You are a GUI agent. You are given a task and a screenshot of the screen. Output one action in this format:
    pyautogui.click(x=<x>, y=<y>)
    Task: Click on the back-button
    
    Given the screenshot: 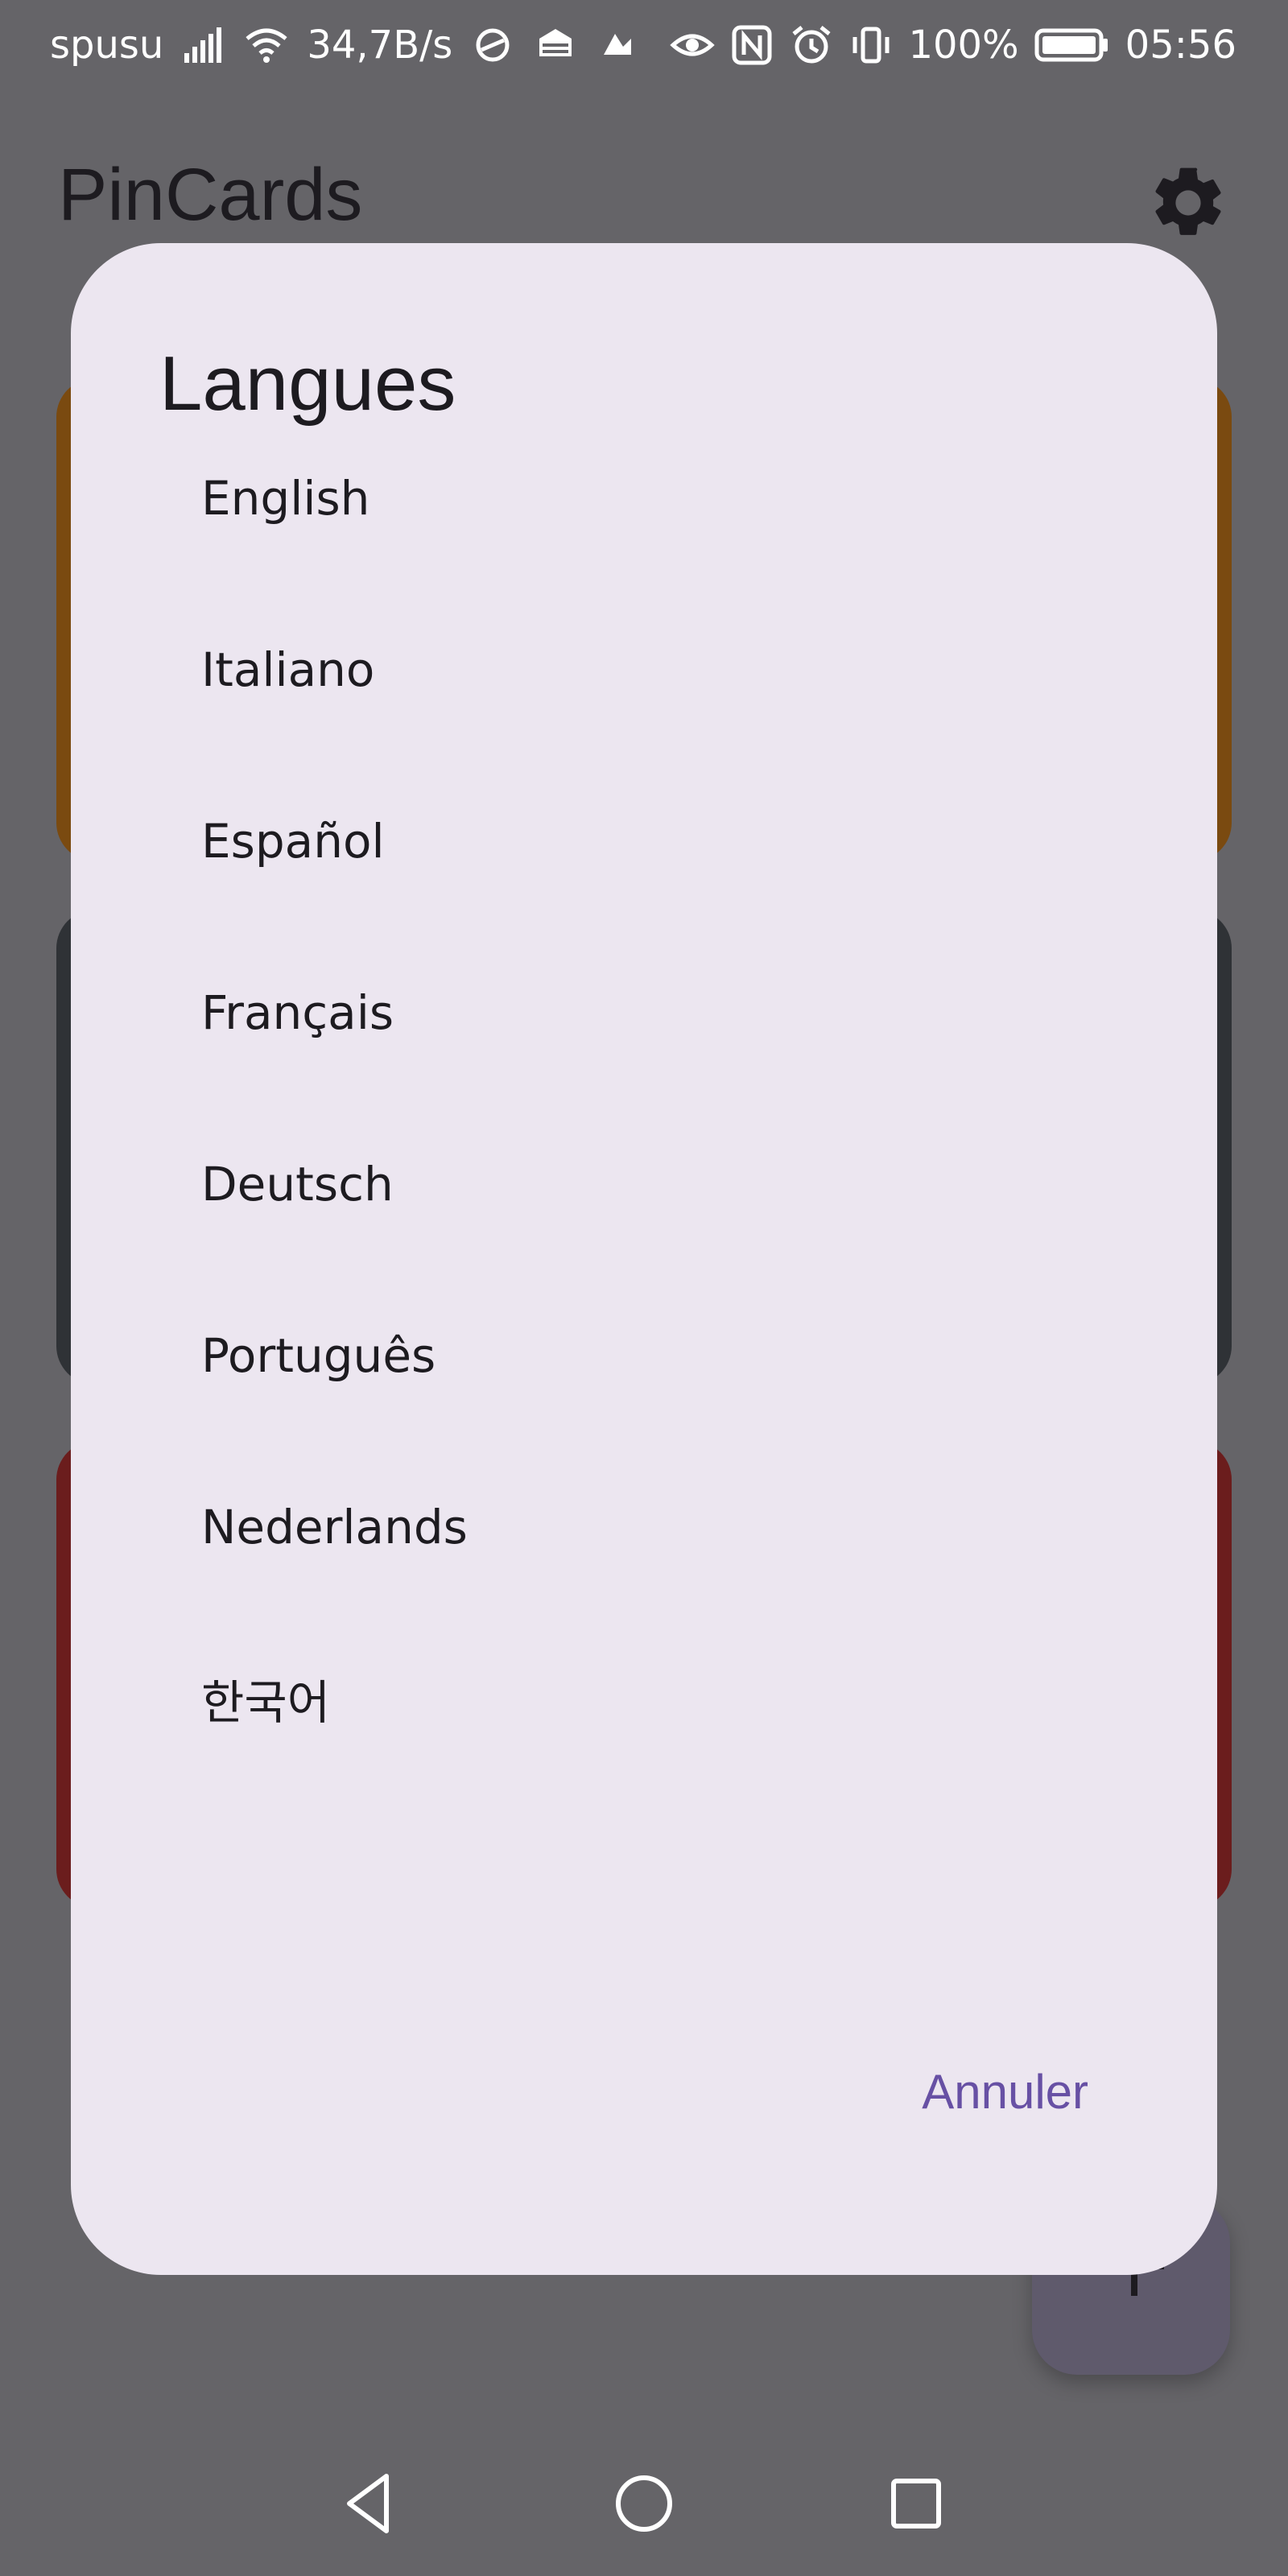 What is the action you would take?
    pyautogui.click(x=368, y=2503)
    